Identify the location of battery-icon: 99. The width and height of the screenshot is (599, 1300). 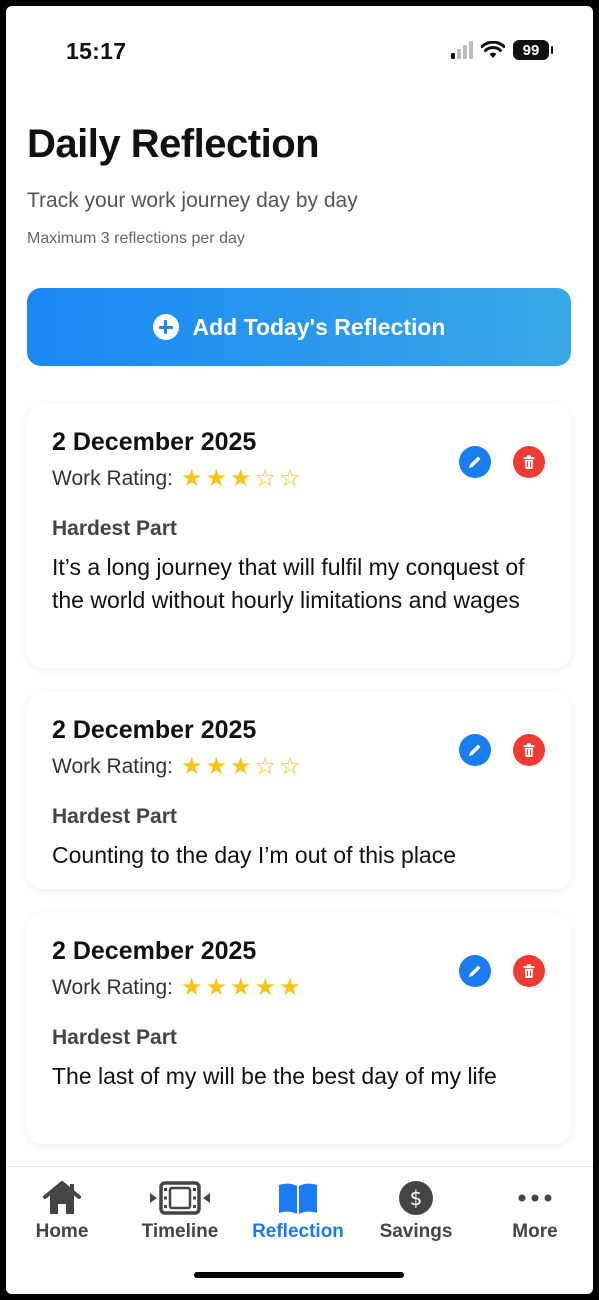
(533, 50).